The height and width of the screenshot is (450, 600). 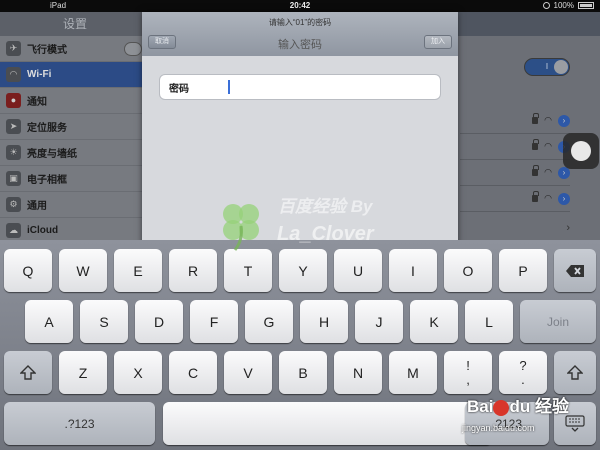 I want to click on key-u: U, so click(x=358, y=270).